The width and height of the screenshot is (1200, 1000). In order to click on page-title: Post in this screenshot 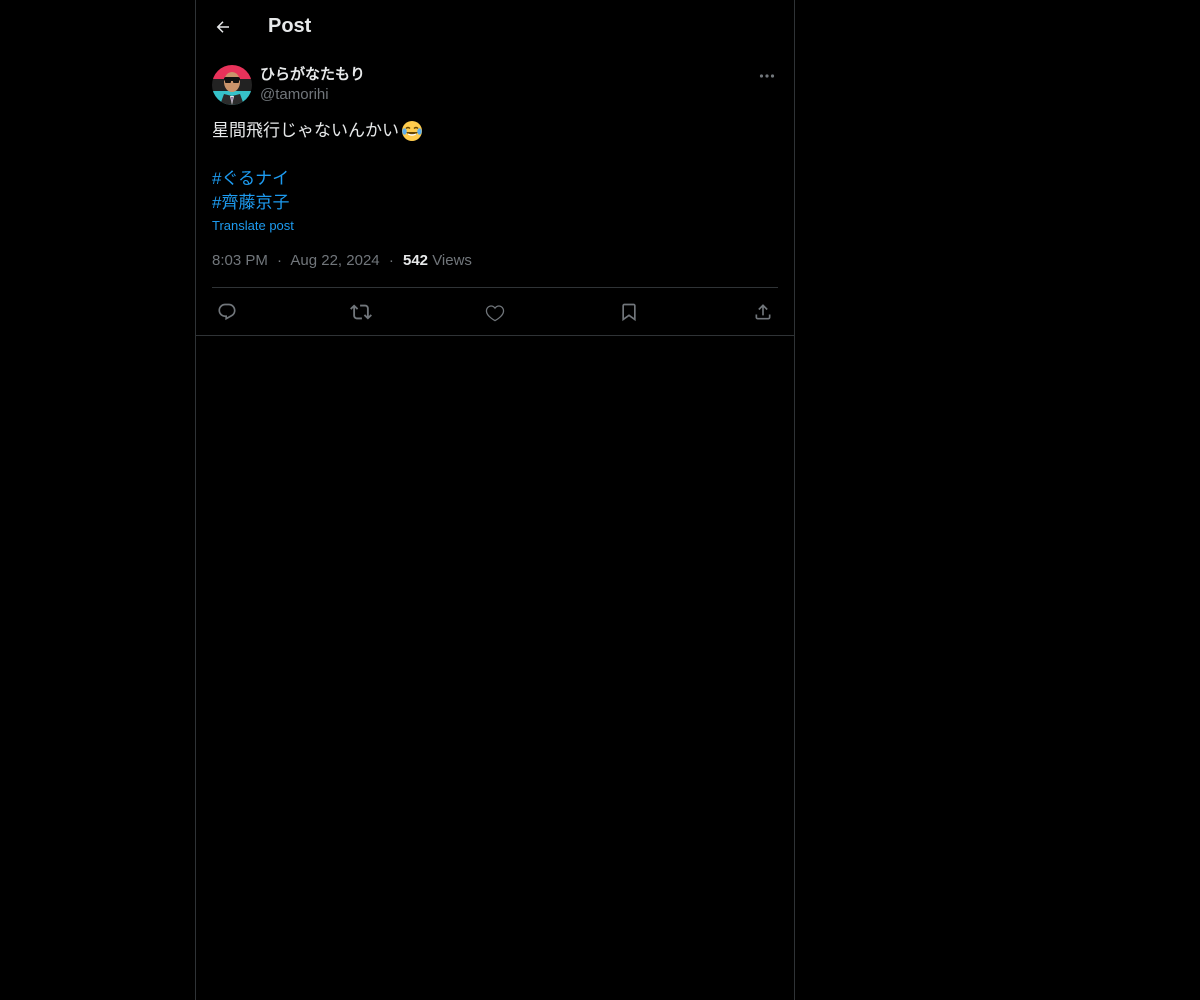, I will do `click(290, 26)`.